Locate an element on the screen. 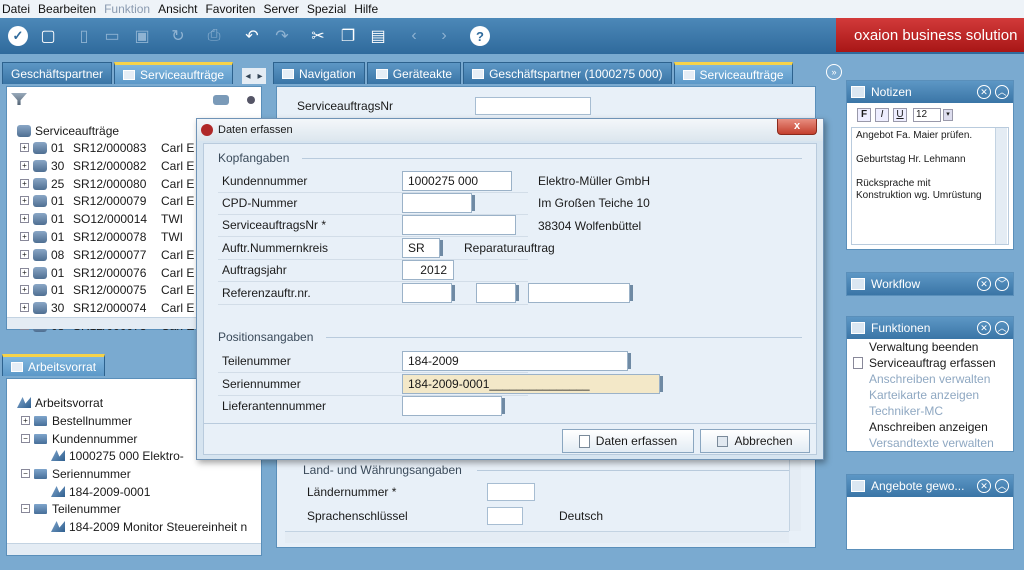 This screenshot has width=1024, height=570. fn-versandtexte-verwalten: Versandtexte verwalten is located at coordinates (930, 443).